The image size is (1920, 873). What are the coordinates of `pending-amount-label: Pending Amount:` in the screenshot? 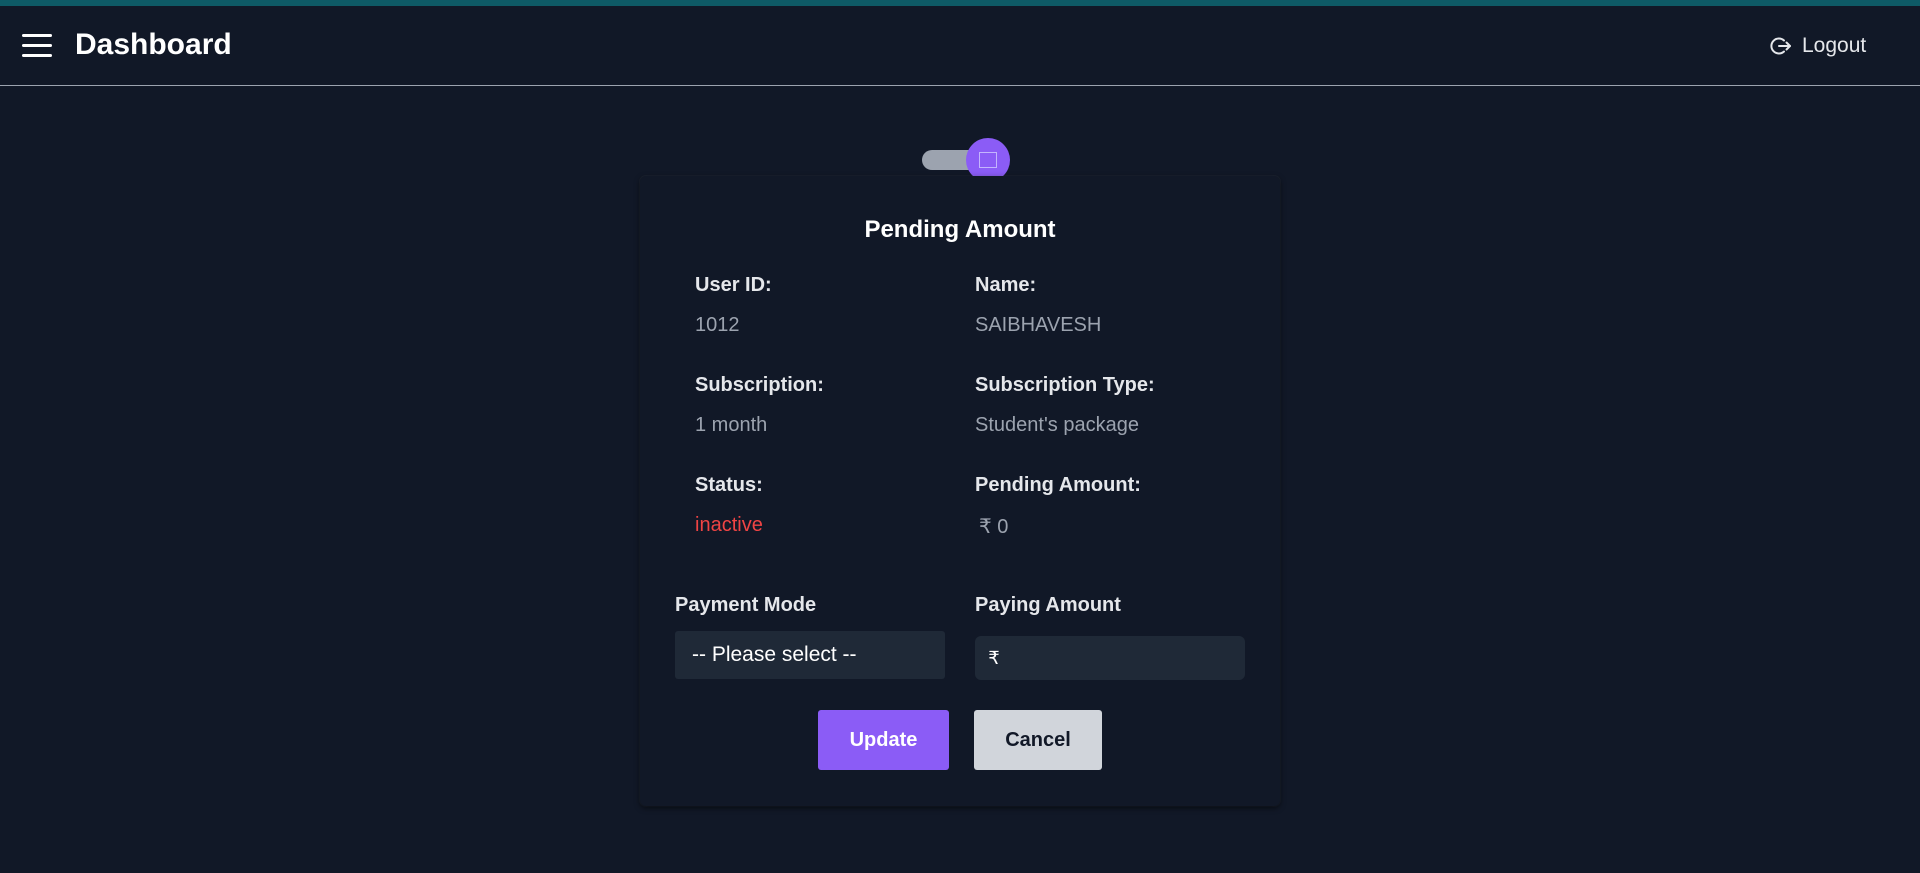 It's located at (1058, 485).